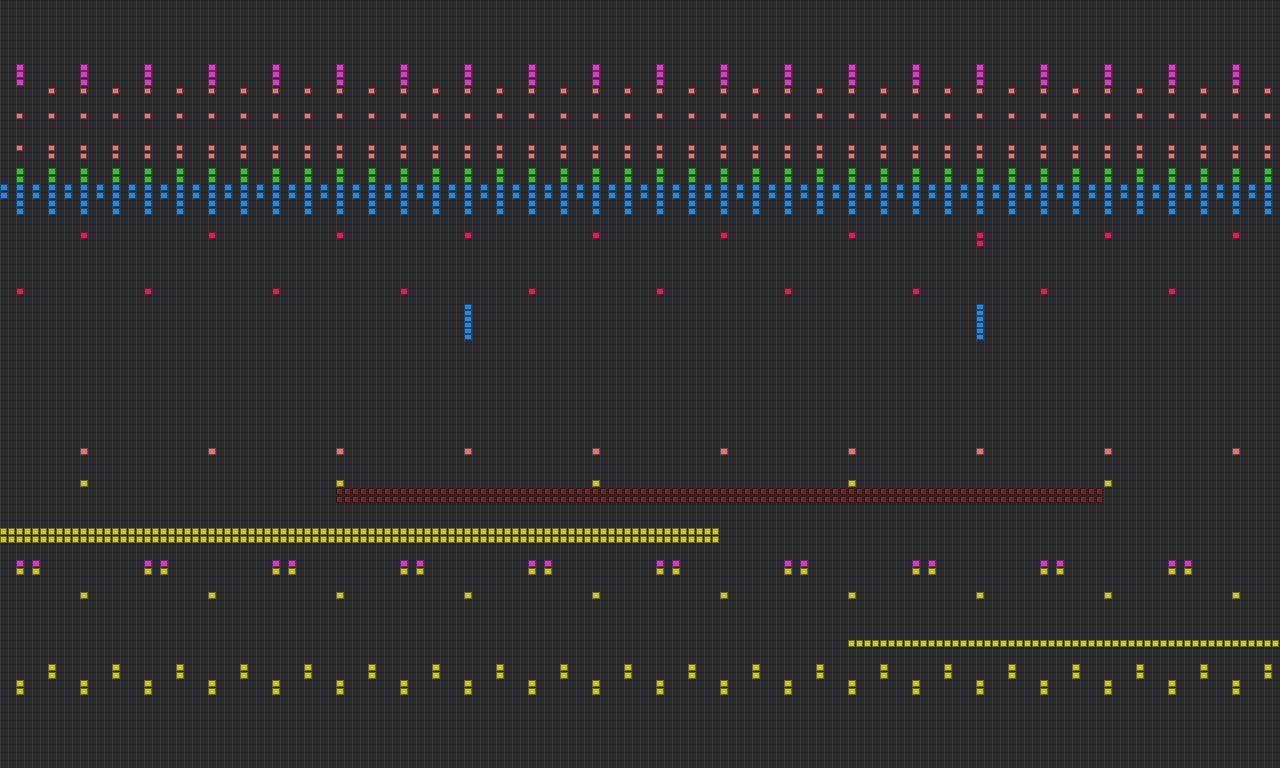 Image resolution: width=1280 pixels, height=768 pixels. I want to click on pair-note-bottom, so click(676, 571).